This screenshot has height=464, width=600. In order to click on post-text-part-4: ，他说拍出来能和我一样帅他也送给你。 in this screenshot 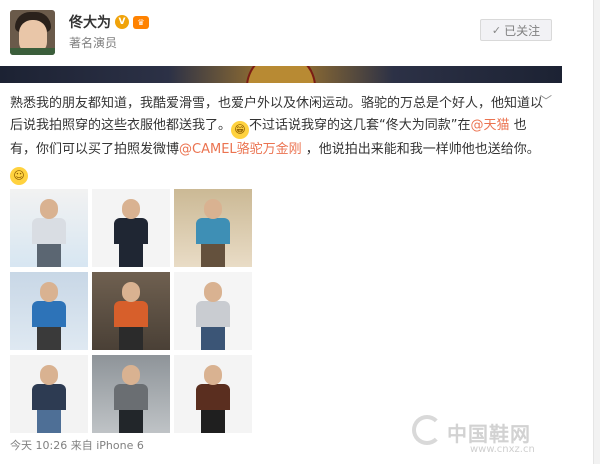, I will do `click(420, 149)`.